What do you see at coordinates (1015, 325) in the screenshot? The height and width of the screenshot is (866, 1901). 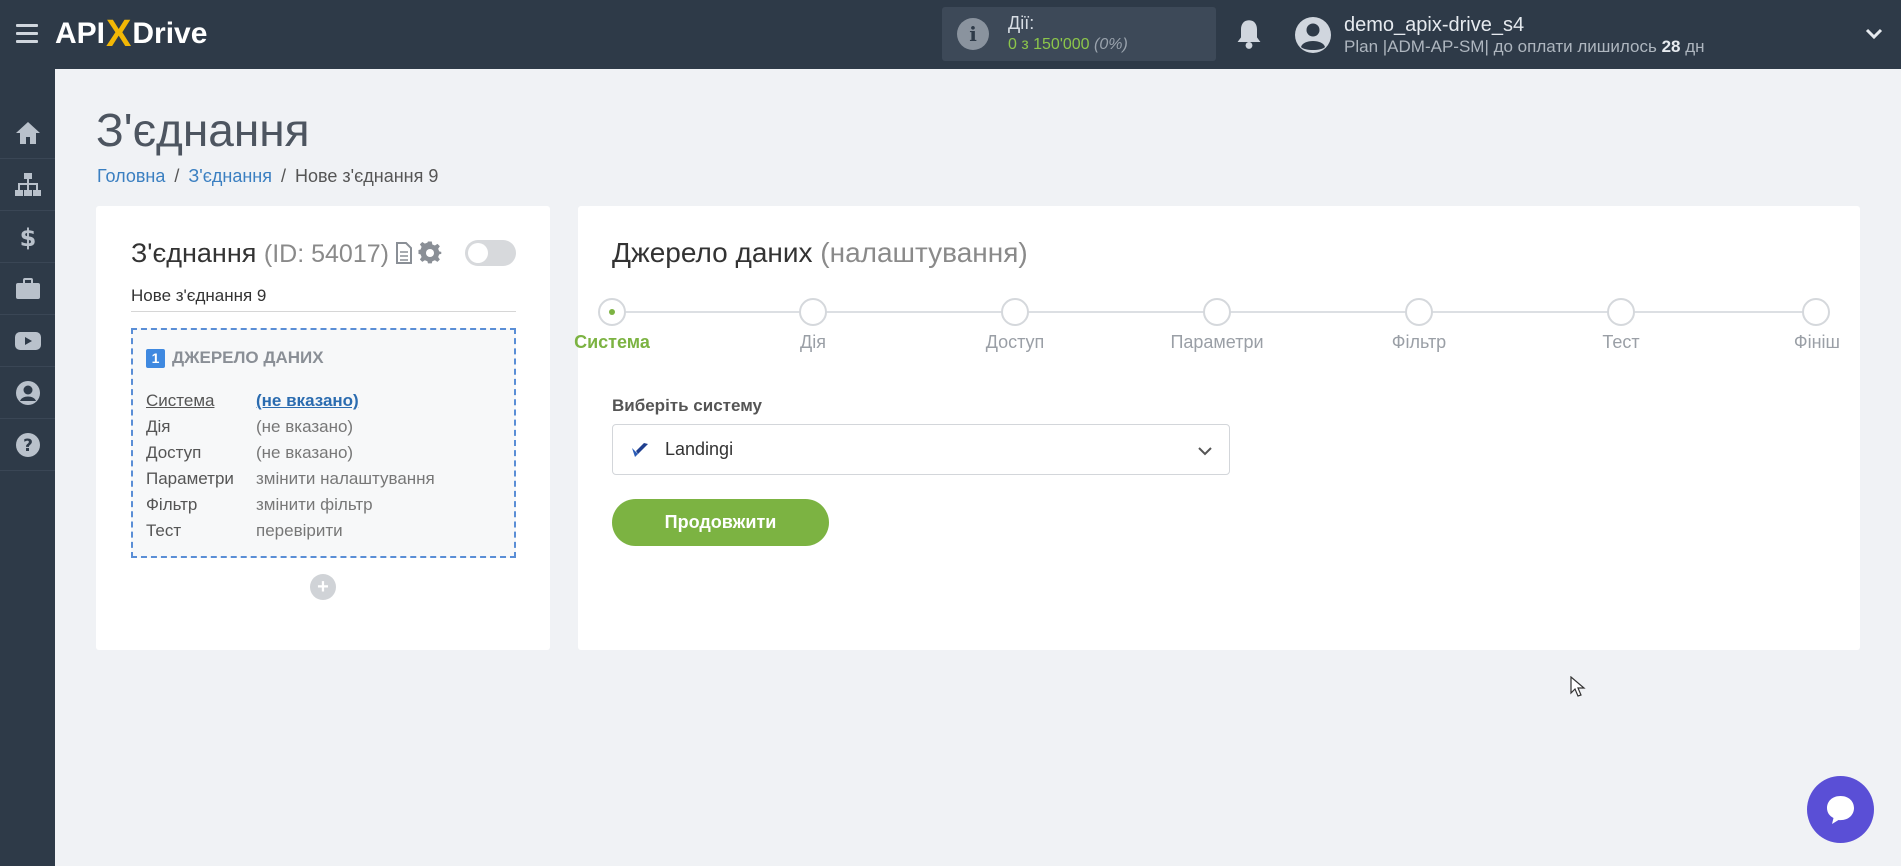 I see `step-access: Доступ` at bounding box center [1015, 325].